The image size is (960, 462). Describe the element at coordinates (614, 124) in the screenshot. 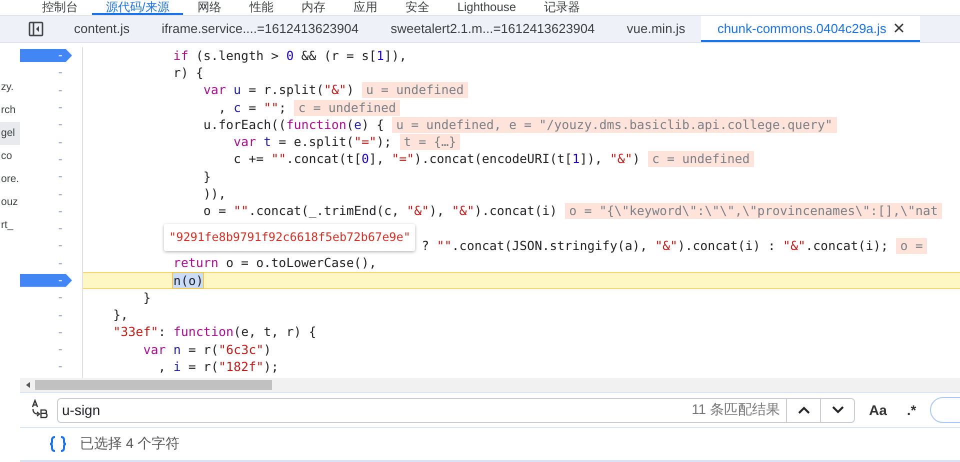

I see `inline-value: u = undefined, e = "/youzy.dms.basiclib.api.college.query"` at that location.